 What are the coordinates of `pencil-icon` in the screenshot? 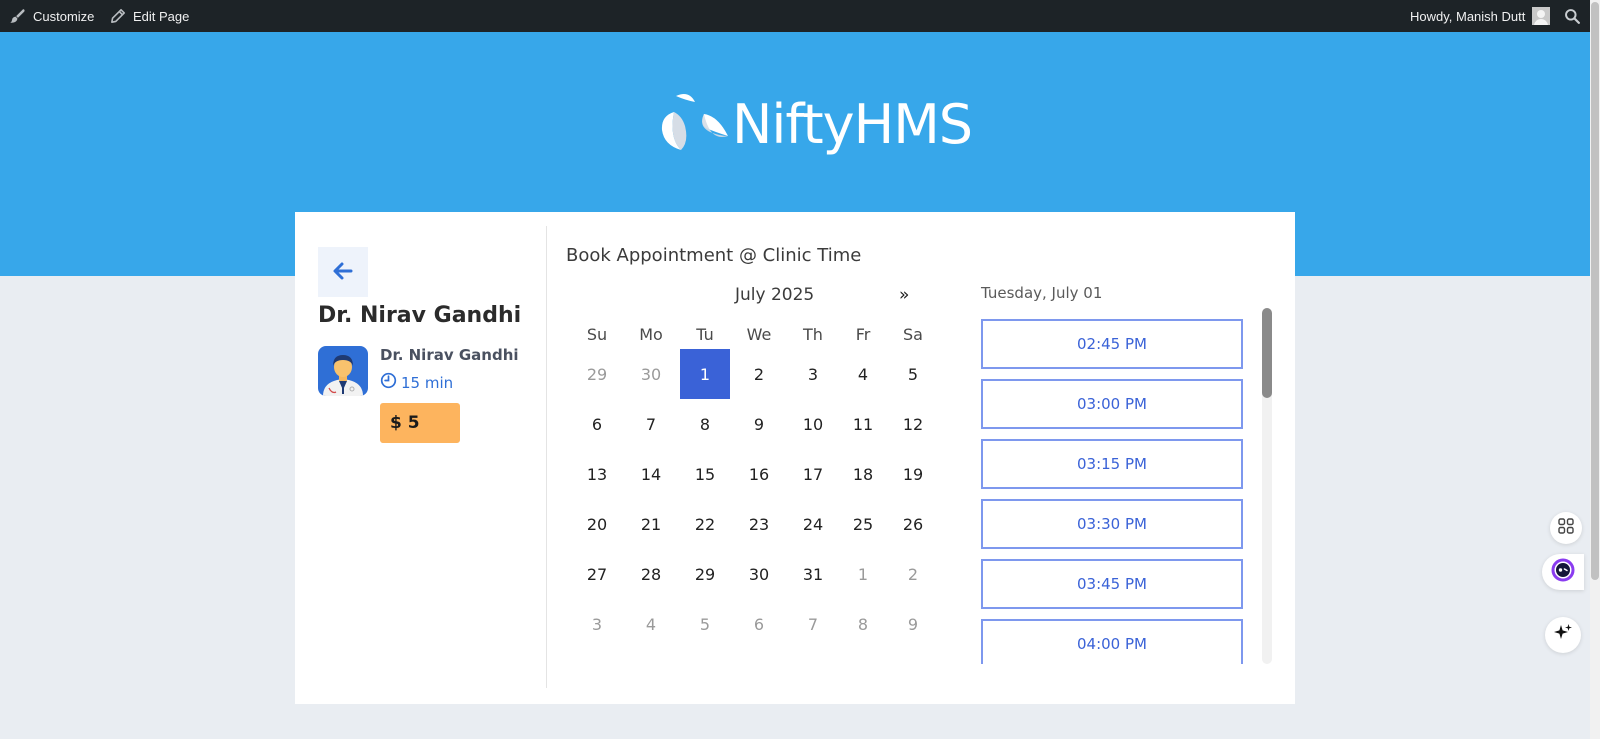 It's located at (118, 16).